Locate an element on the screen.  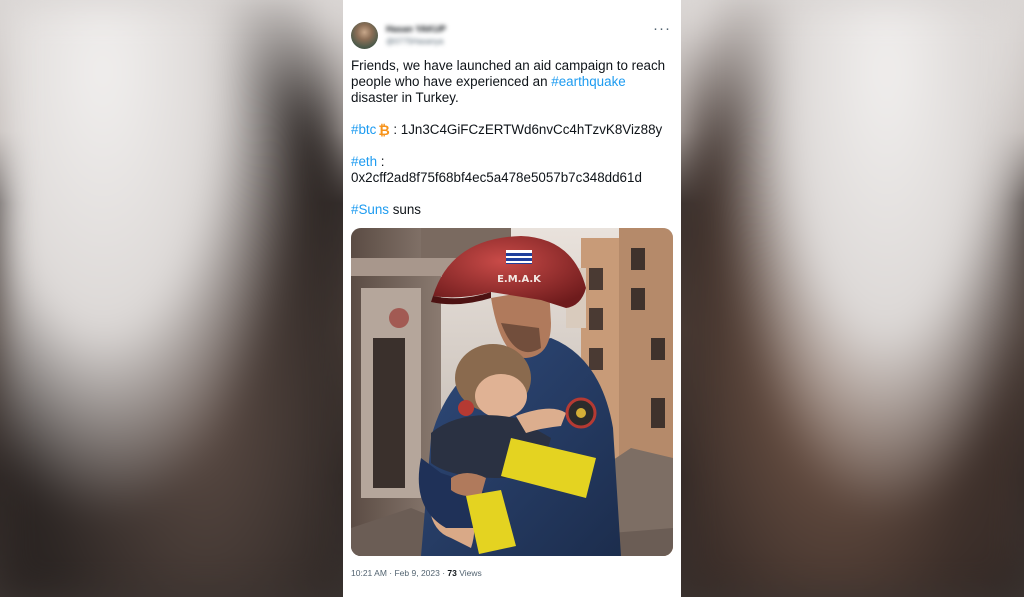
tweet-date: Feb 9, 2023 is located at coordinates (417, 573).